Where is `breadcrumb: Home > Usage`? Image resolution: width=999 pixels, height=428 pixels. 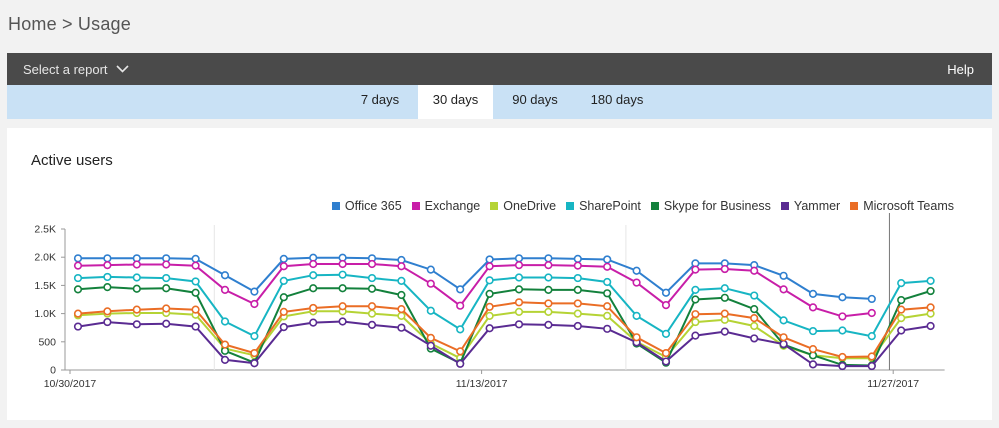 breadcrumb: Home > Usage is located at coordinates (69, 24).